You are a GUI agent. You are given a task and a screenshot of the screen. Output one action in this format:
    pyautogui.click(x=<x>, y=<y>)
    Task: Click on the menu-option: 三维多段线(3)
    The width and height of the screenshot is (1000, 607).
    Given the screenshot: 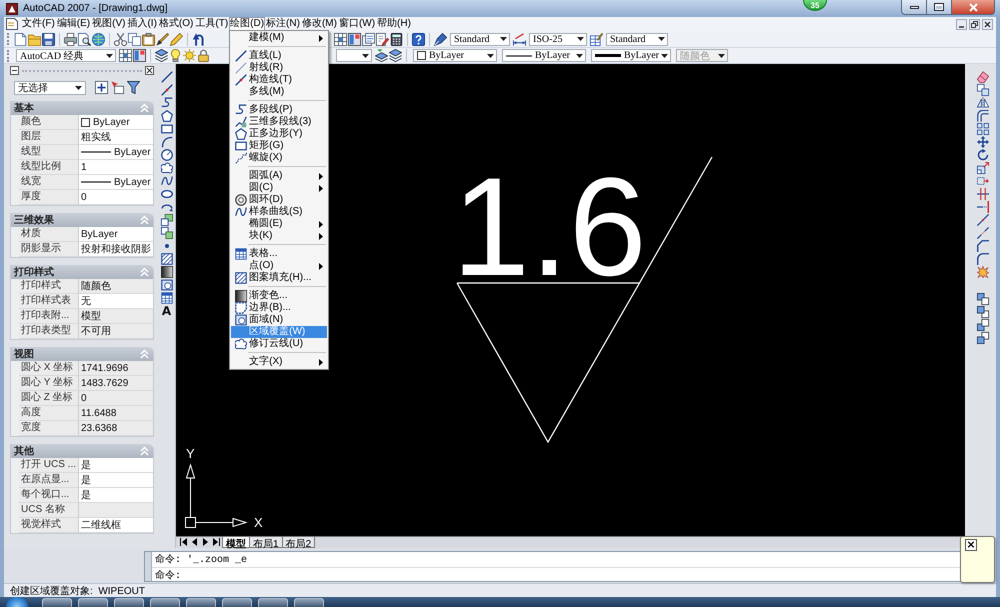 What is the action you would take?
    pyautogui.click(x=279, y=122)
    